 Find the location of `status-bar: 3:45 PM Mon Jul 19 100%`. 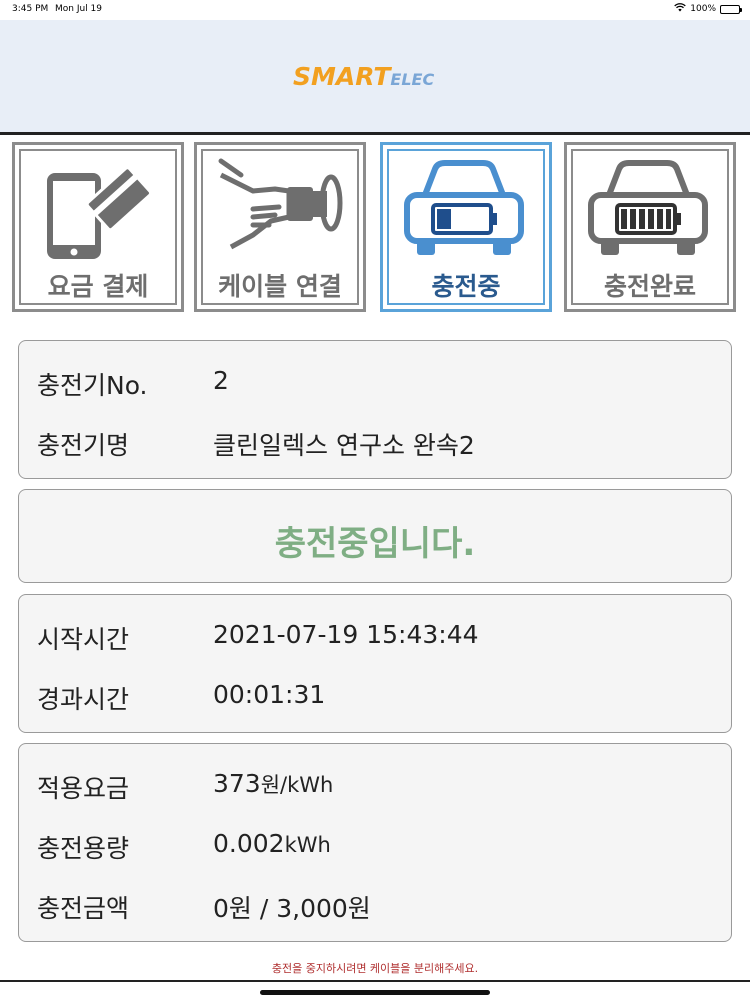

status-bar: 3:45 PM Mon Jul 19 100% is located at coordinates (375, 10).